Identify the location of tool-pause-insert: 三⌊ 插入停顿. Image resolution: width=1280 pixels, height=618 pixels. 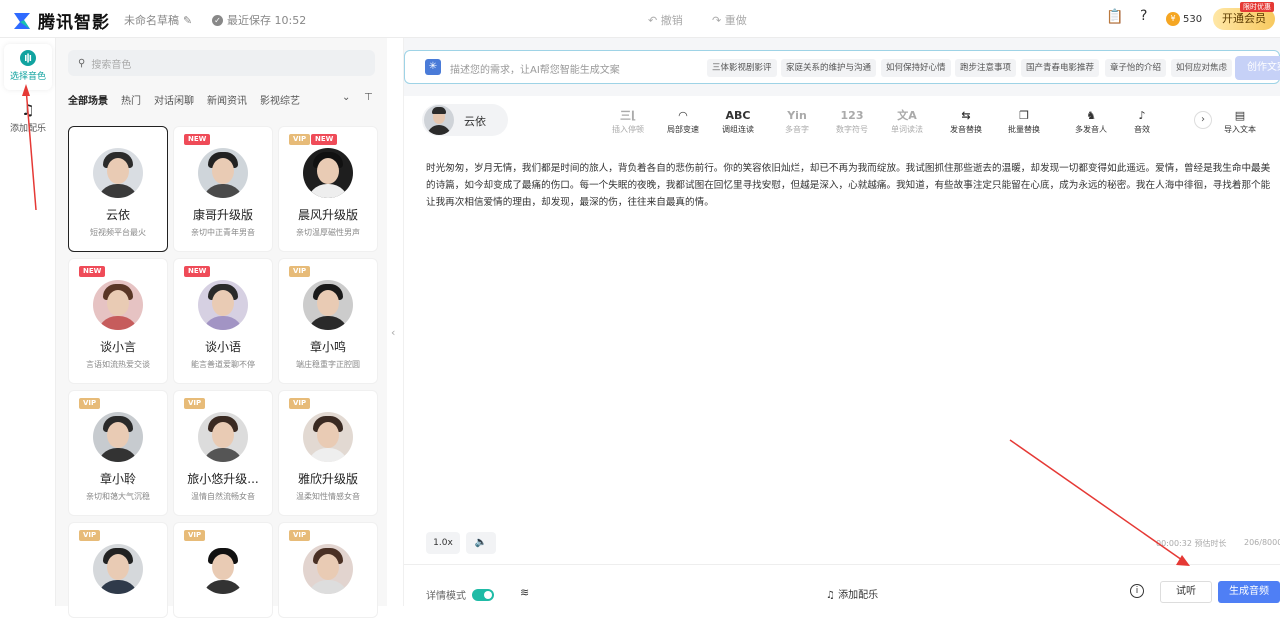
(628, 121).